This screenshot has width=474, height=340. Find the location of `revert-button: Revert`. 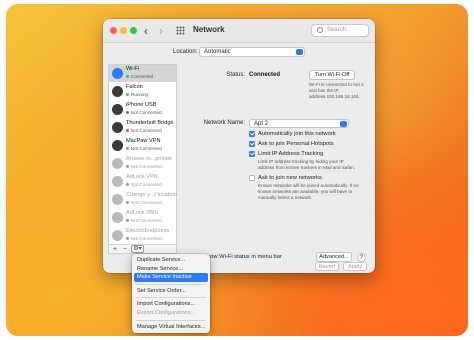

revert-button: Revert is located at coordinates (327, 266).